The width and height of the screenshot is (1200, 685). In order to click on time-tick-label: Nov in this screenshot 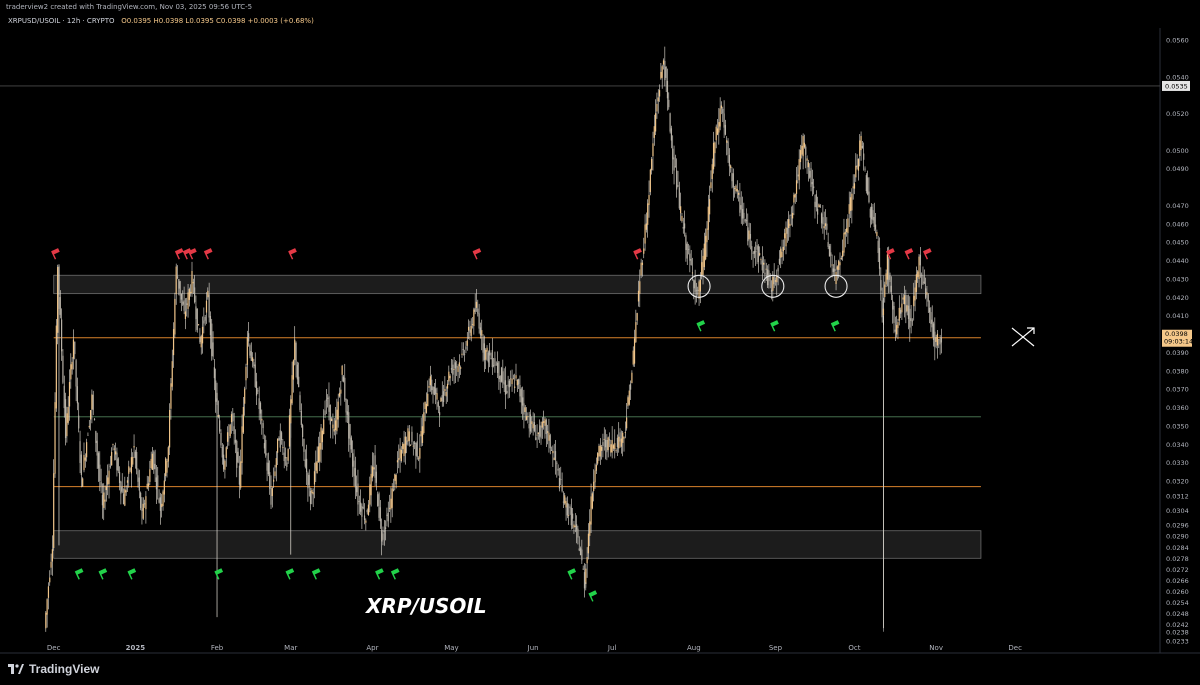, I will do `click(936, 648)`.